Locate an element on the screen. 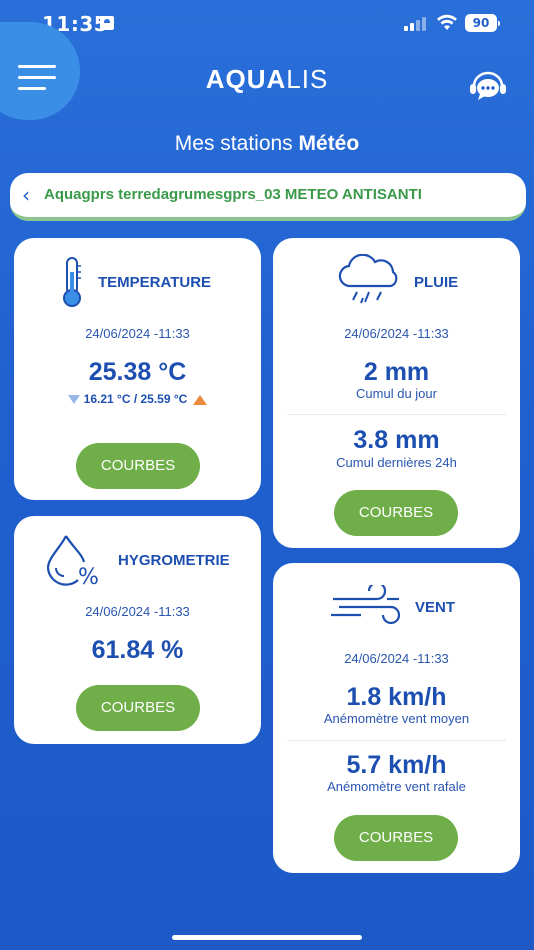 This screenshot has width=534, height=950. battery-icon: 90 is located at coordinates (482, 23).